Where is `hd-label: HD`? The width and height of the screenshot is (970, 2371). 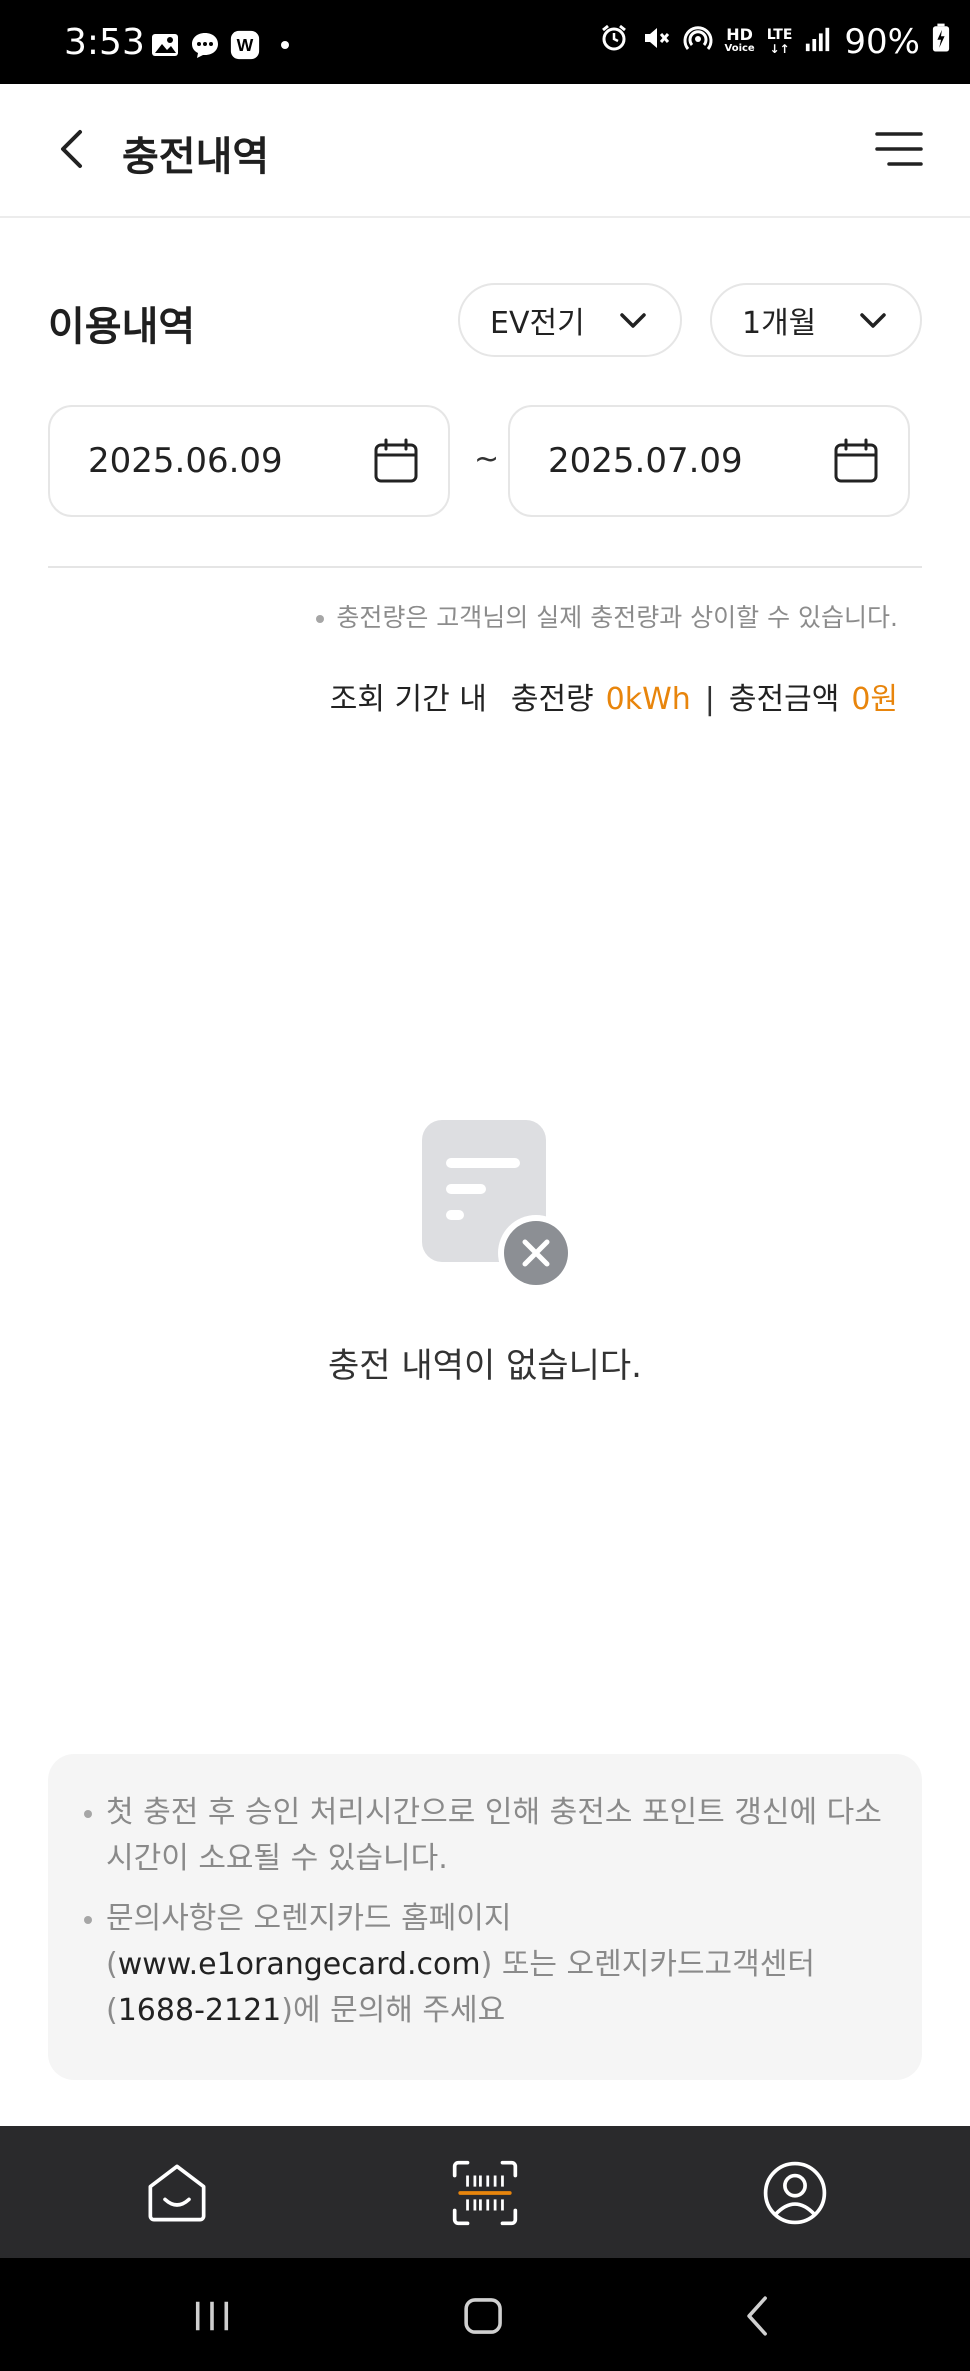 hd-label: HD is located at coordinates (739, 34).